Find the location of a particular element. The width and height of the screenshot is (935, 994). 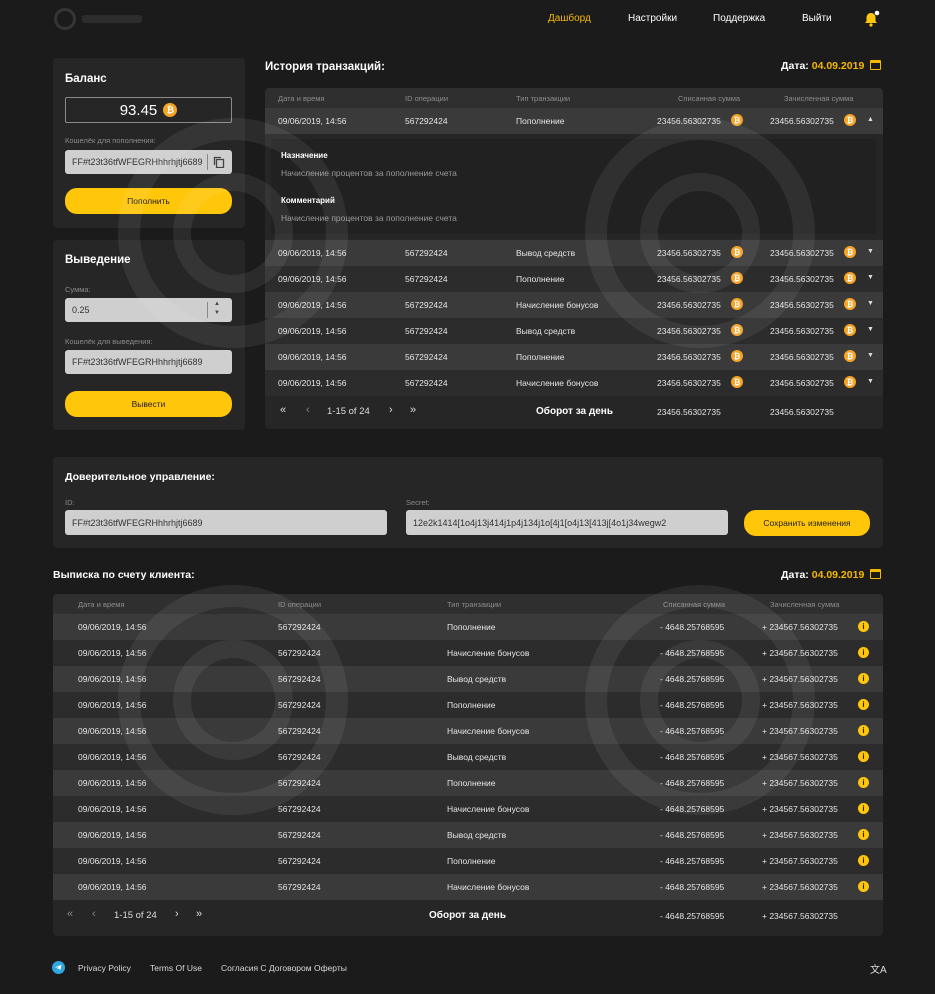

statement-date-picker: Дата: 04.09.2019 is located at coordinates (831, 575).